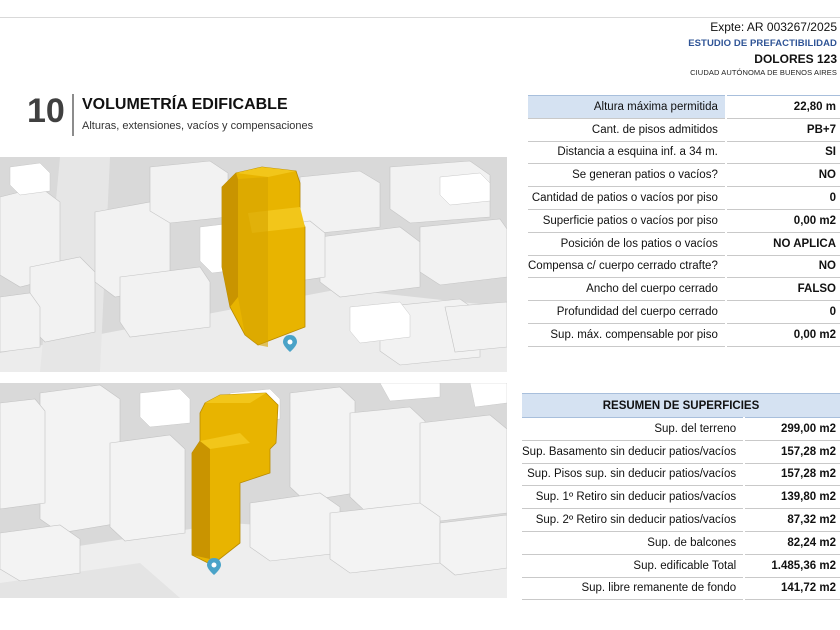 Image resolution: width=840 pixels, height=630 pixels. Describe the element at coordinates (791, 497) in the screenshot. I see `summary-value: 139,80 m2` at that location.